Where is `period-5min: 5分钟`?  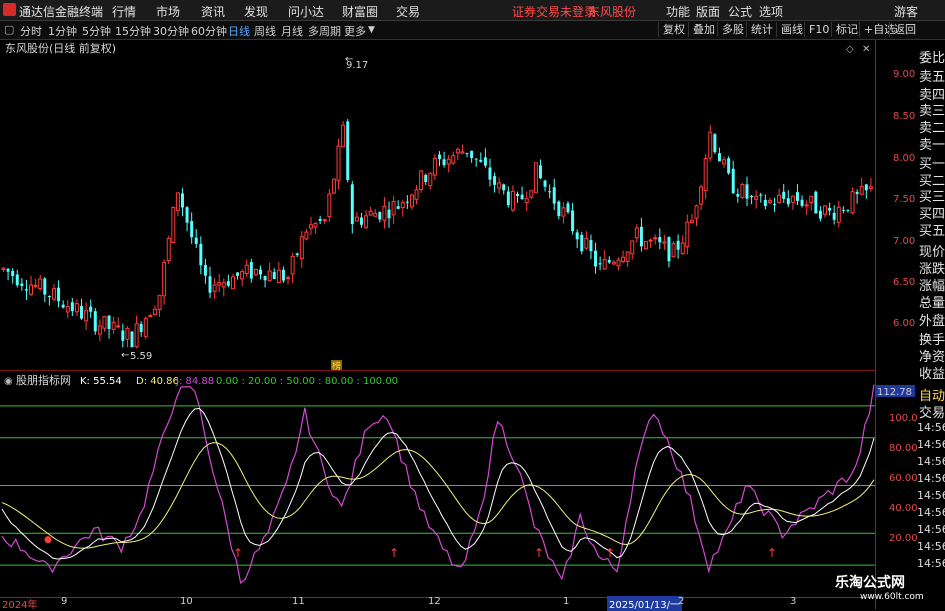
period-5min: 5分钟 is located at coordinates (96, 31).